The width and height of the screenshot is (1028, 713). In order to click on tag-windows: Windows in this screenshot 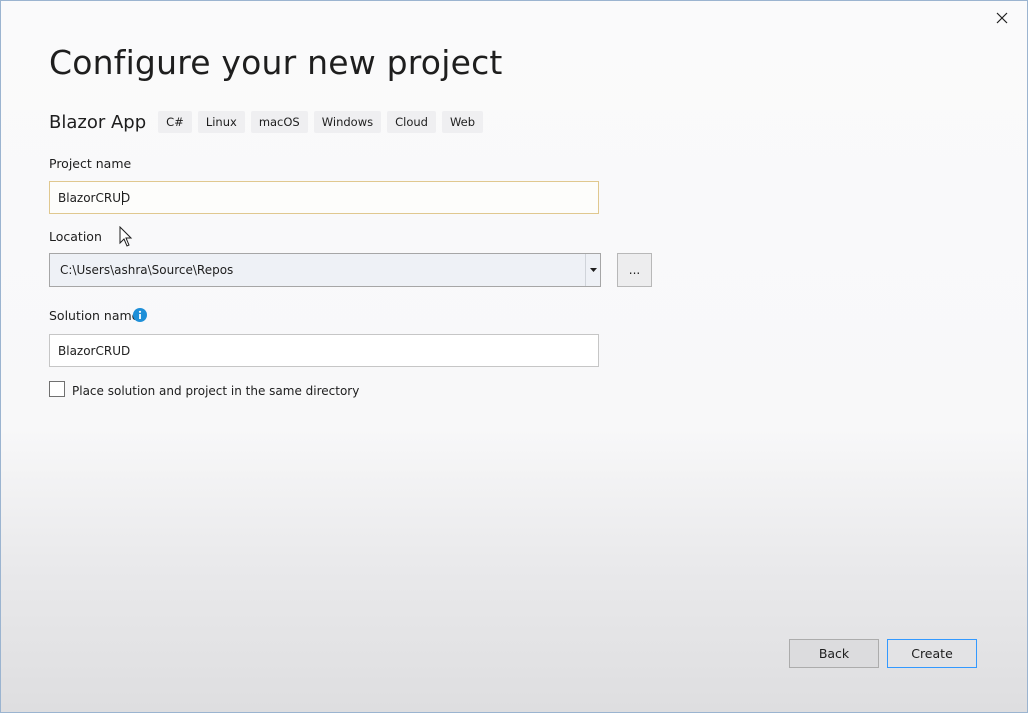, I will do `click(347, 122)`.